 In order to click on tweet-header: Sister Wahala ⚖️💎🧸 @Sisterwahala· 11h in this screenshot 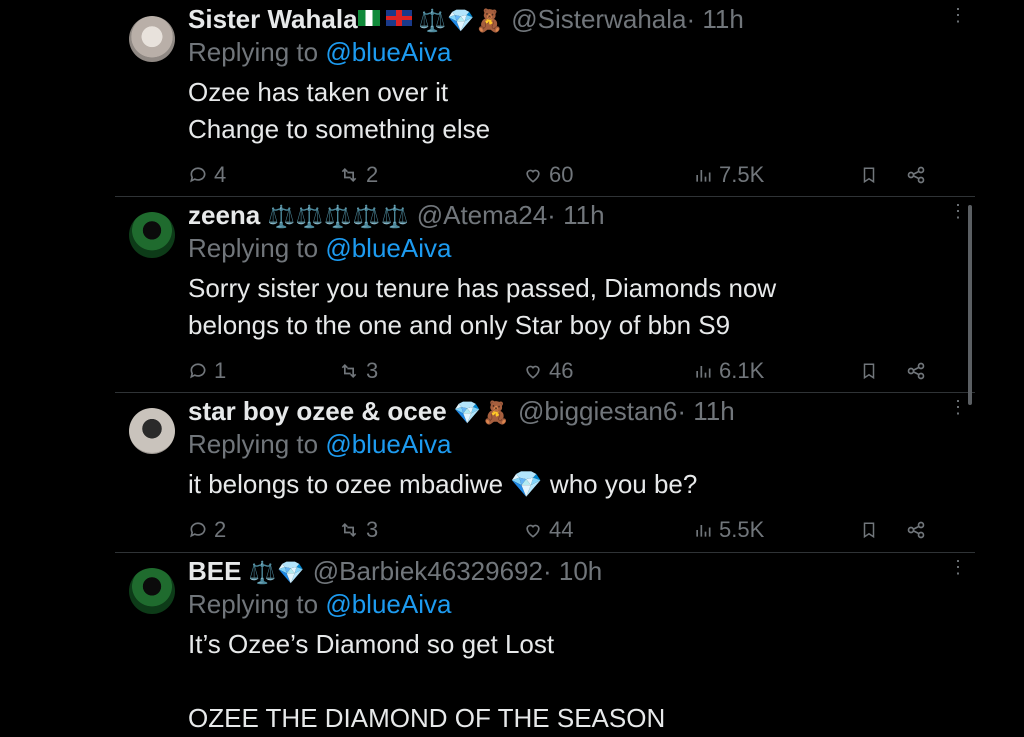, I will do `click(581, 20)`.